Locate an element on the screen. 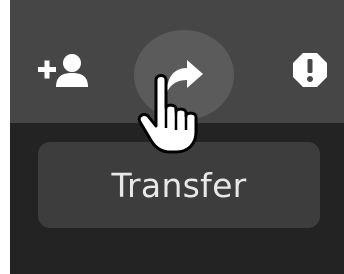 Image resolution: width=344 pixels, height=274 pixels. add-user-icon is located at coordinates (64, 72).